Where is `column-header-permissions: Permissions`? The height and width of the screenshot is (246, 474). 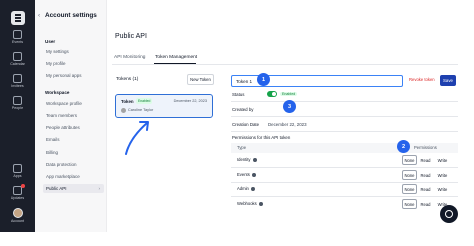
column-header-permissions: Permissions is located at coordinates (425, 147).